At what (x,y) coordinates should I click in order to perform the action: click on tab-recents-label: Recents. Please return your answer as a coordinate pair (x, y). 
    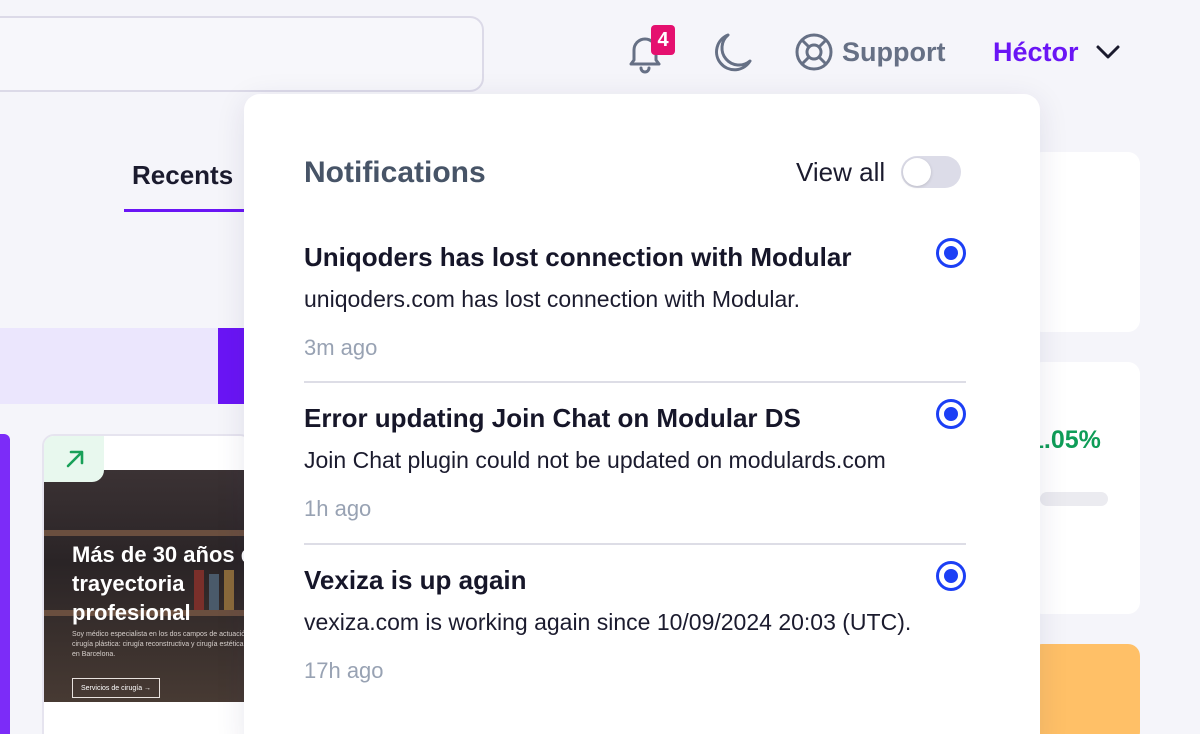
    Looking at the image, I should click on (183, 175).